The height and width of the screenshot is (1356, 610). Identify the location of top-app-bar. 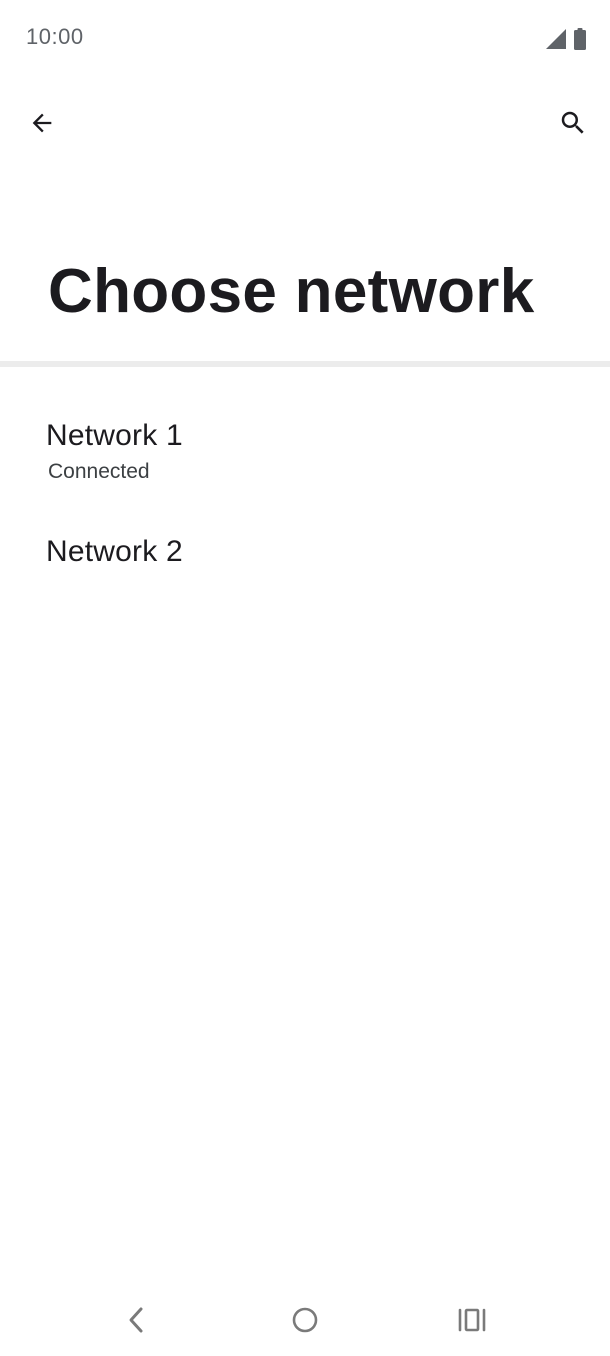
(305, 125).